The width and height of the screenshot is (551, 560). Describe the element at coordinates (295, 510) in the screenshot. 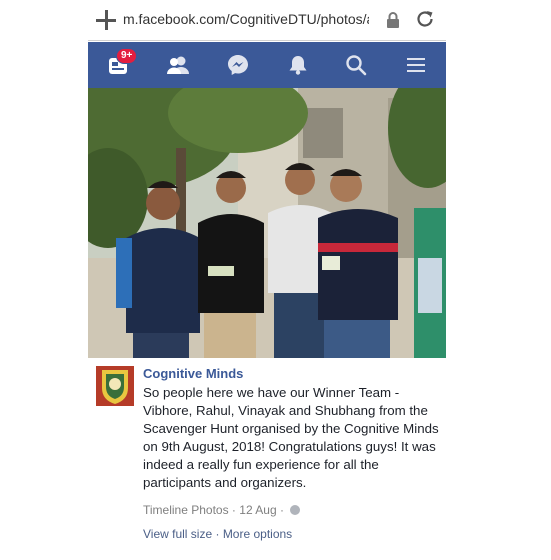

I see `globe-icon` at that location.